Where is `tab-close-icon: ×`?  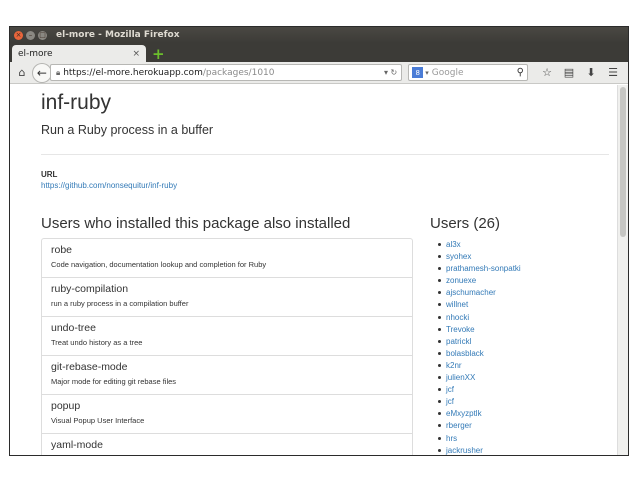 tab-close-icon: × is located at coordinates (136, 54).